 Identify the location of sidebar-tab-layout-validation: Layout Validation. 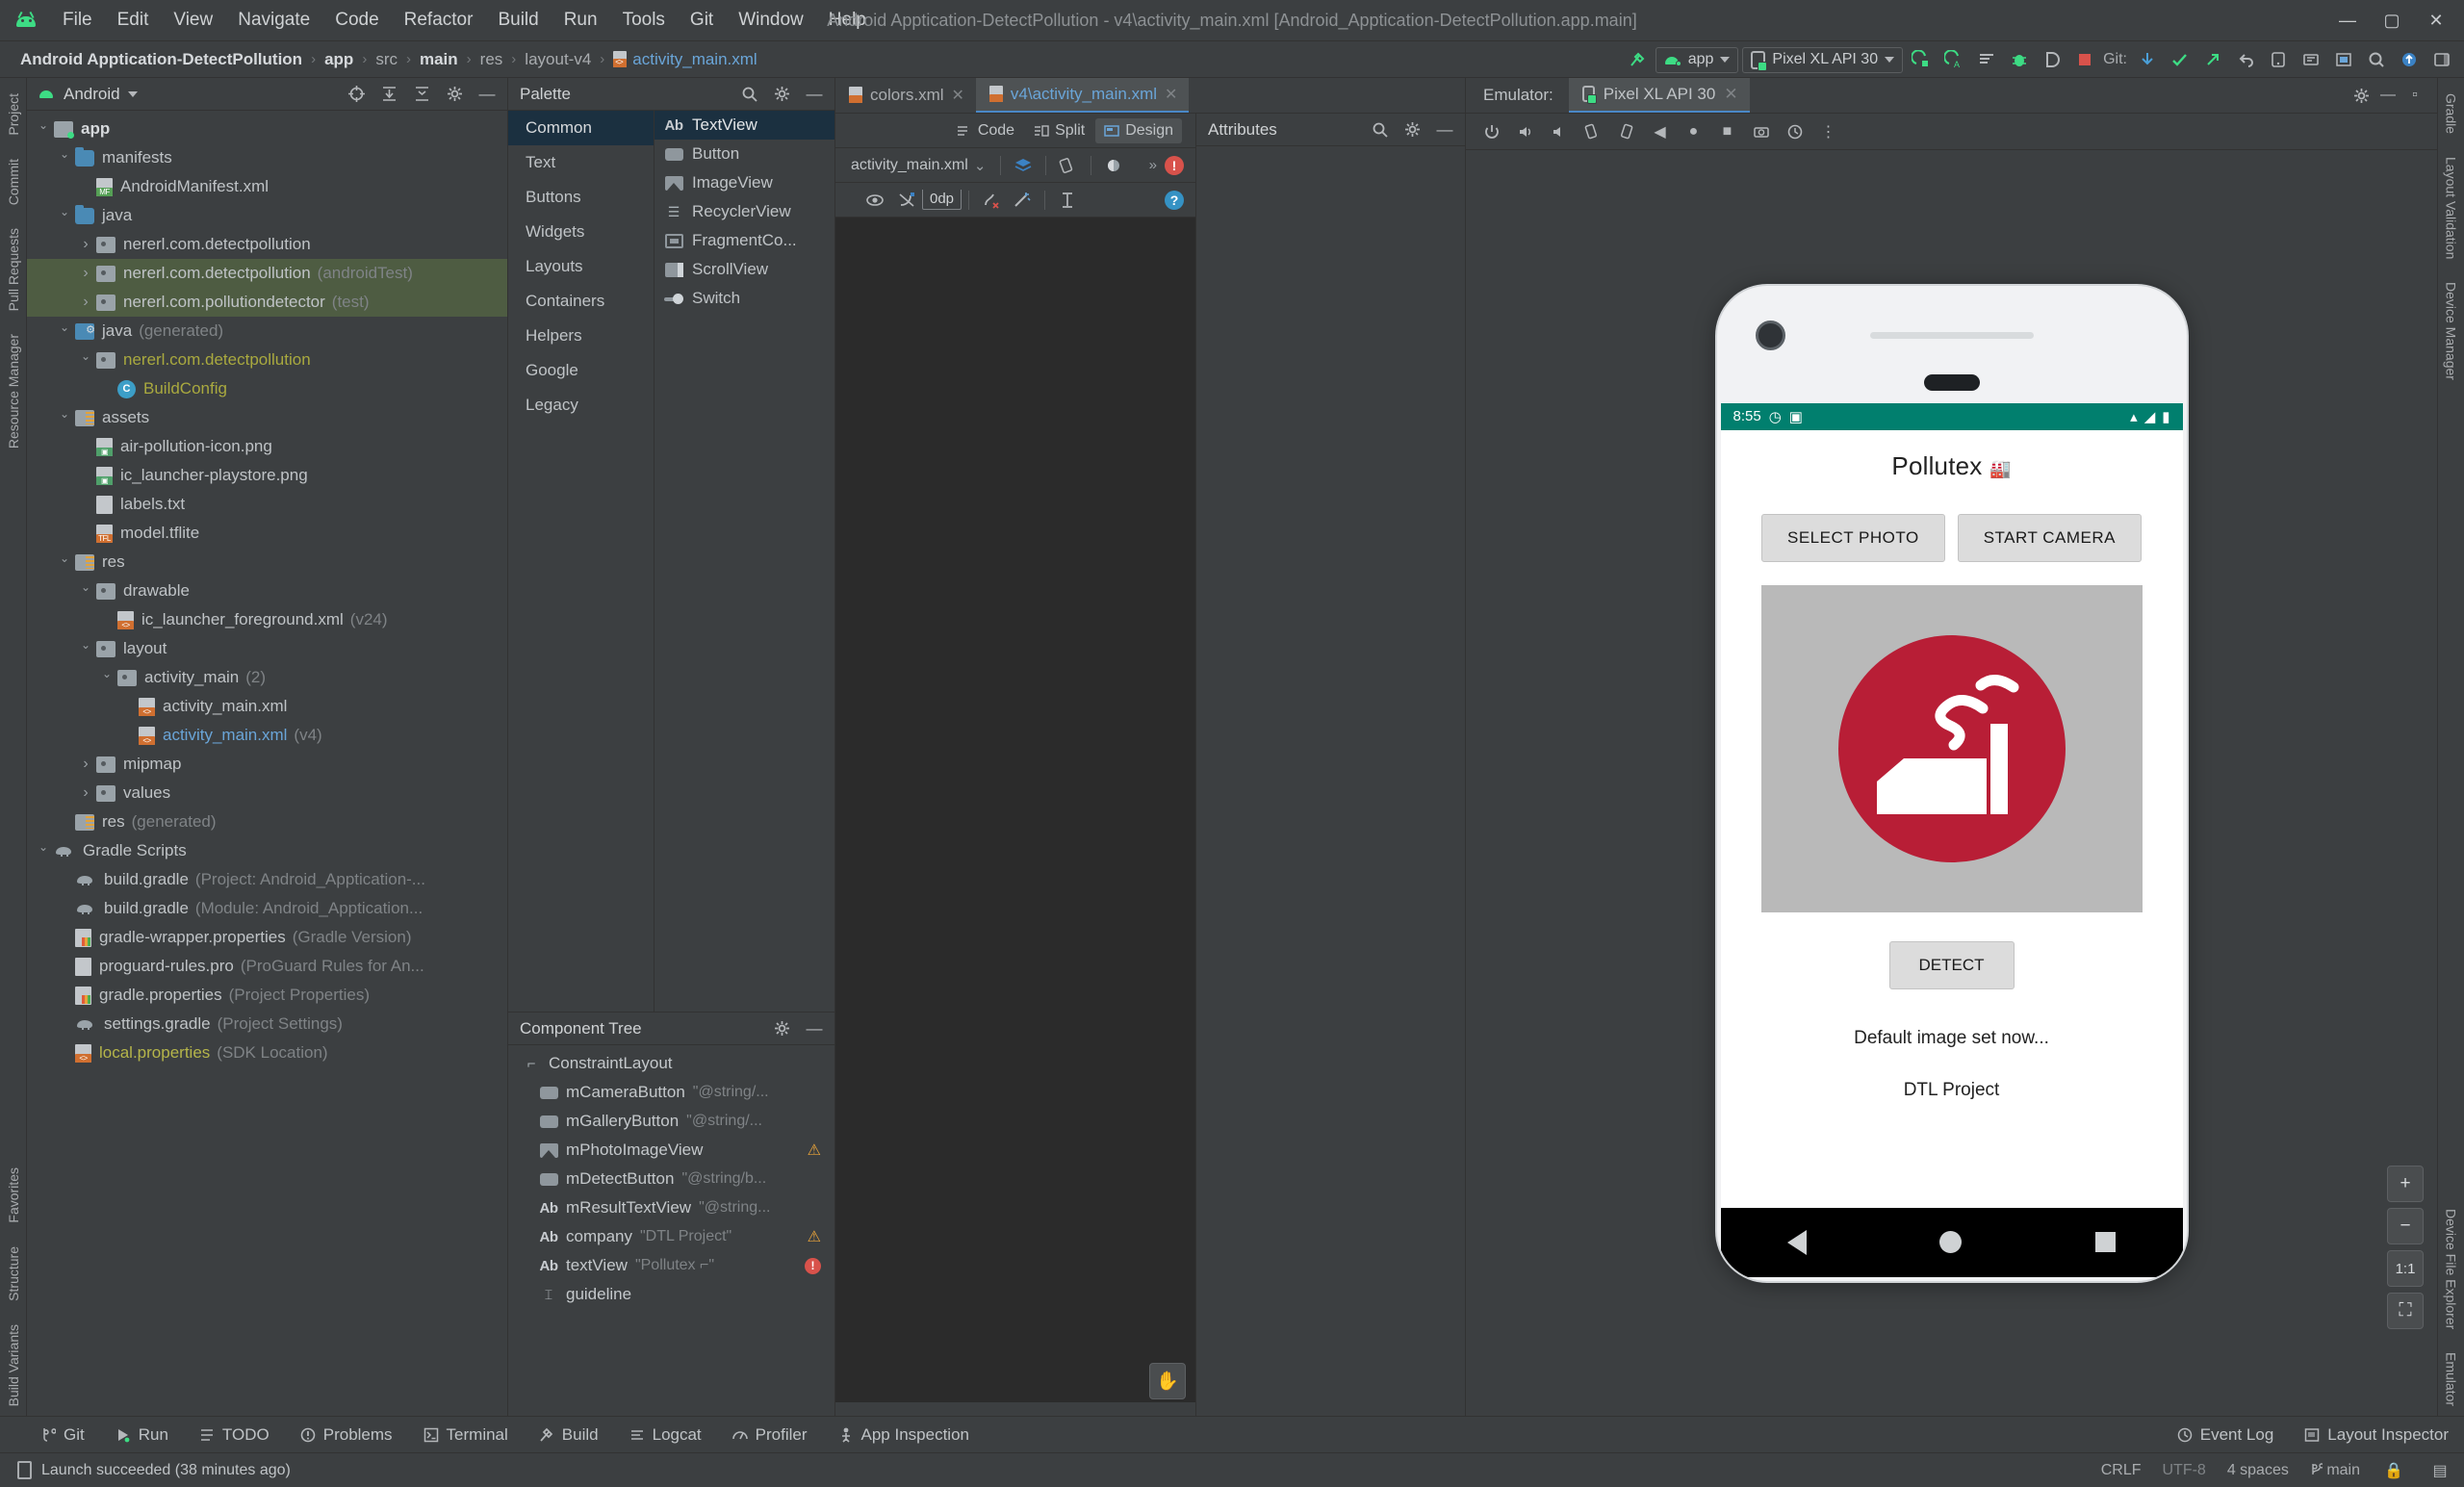
(2451, 208).